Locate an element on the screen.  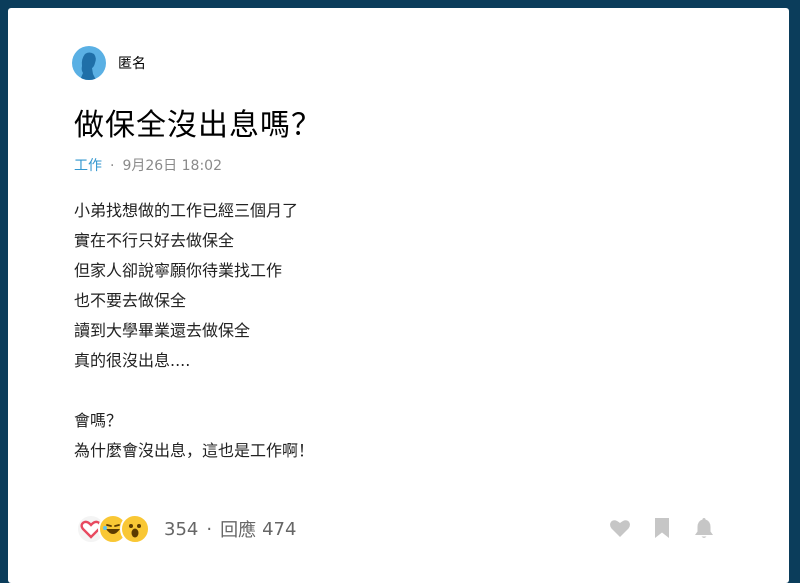
body-line-blank is located at coordinates (194, 391).